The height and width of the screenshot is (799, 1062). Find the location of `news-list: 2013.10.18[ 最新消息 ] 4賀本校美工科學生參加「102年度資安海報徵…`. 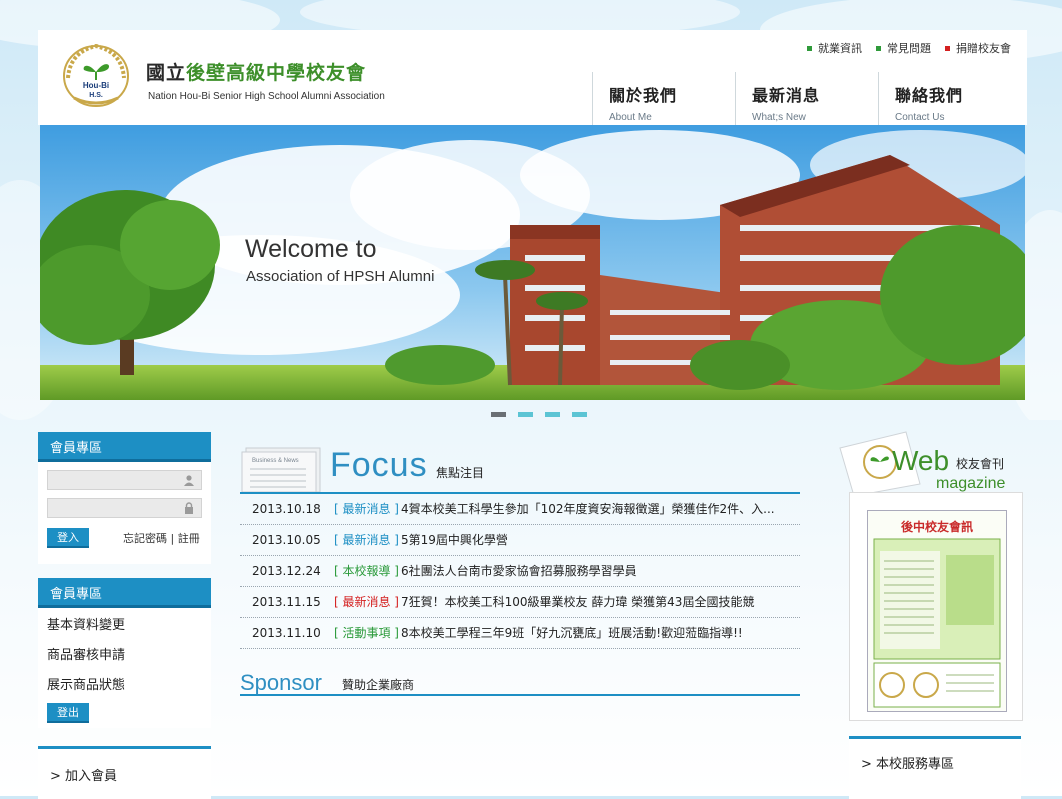

news-list: 2013.10.18[ 最新消息 ] 4賀本校美工科學生參加「102年度資安海報徵… is located at coordinates (520, 571).